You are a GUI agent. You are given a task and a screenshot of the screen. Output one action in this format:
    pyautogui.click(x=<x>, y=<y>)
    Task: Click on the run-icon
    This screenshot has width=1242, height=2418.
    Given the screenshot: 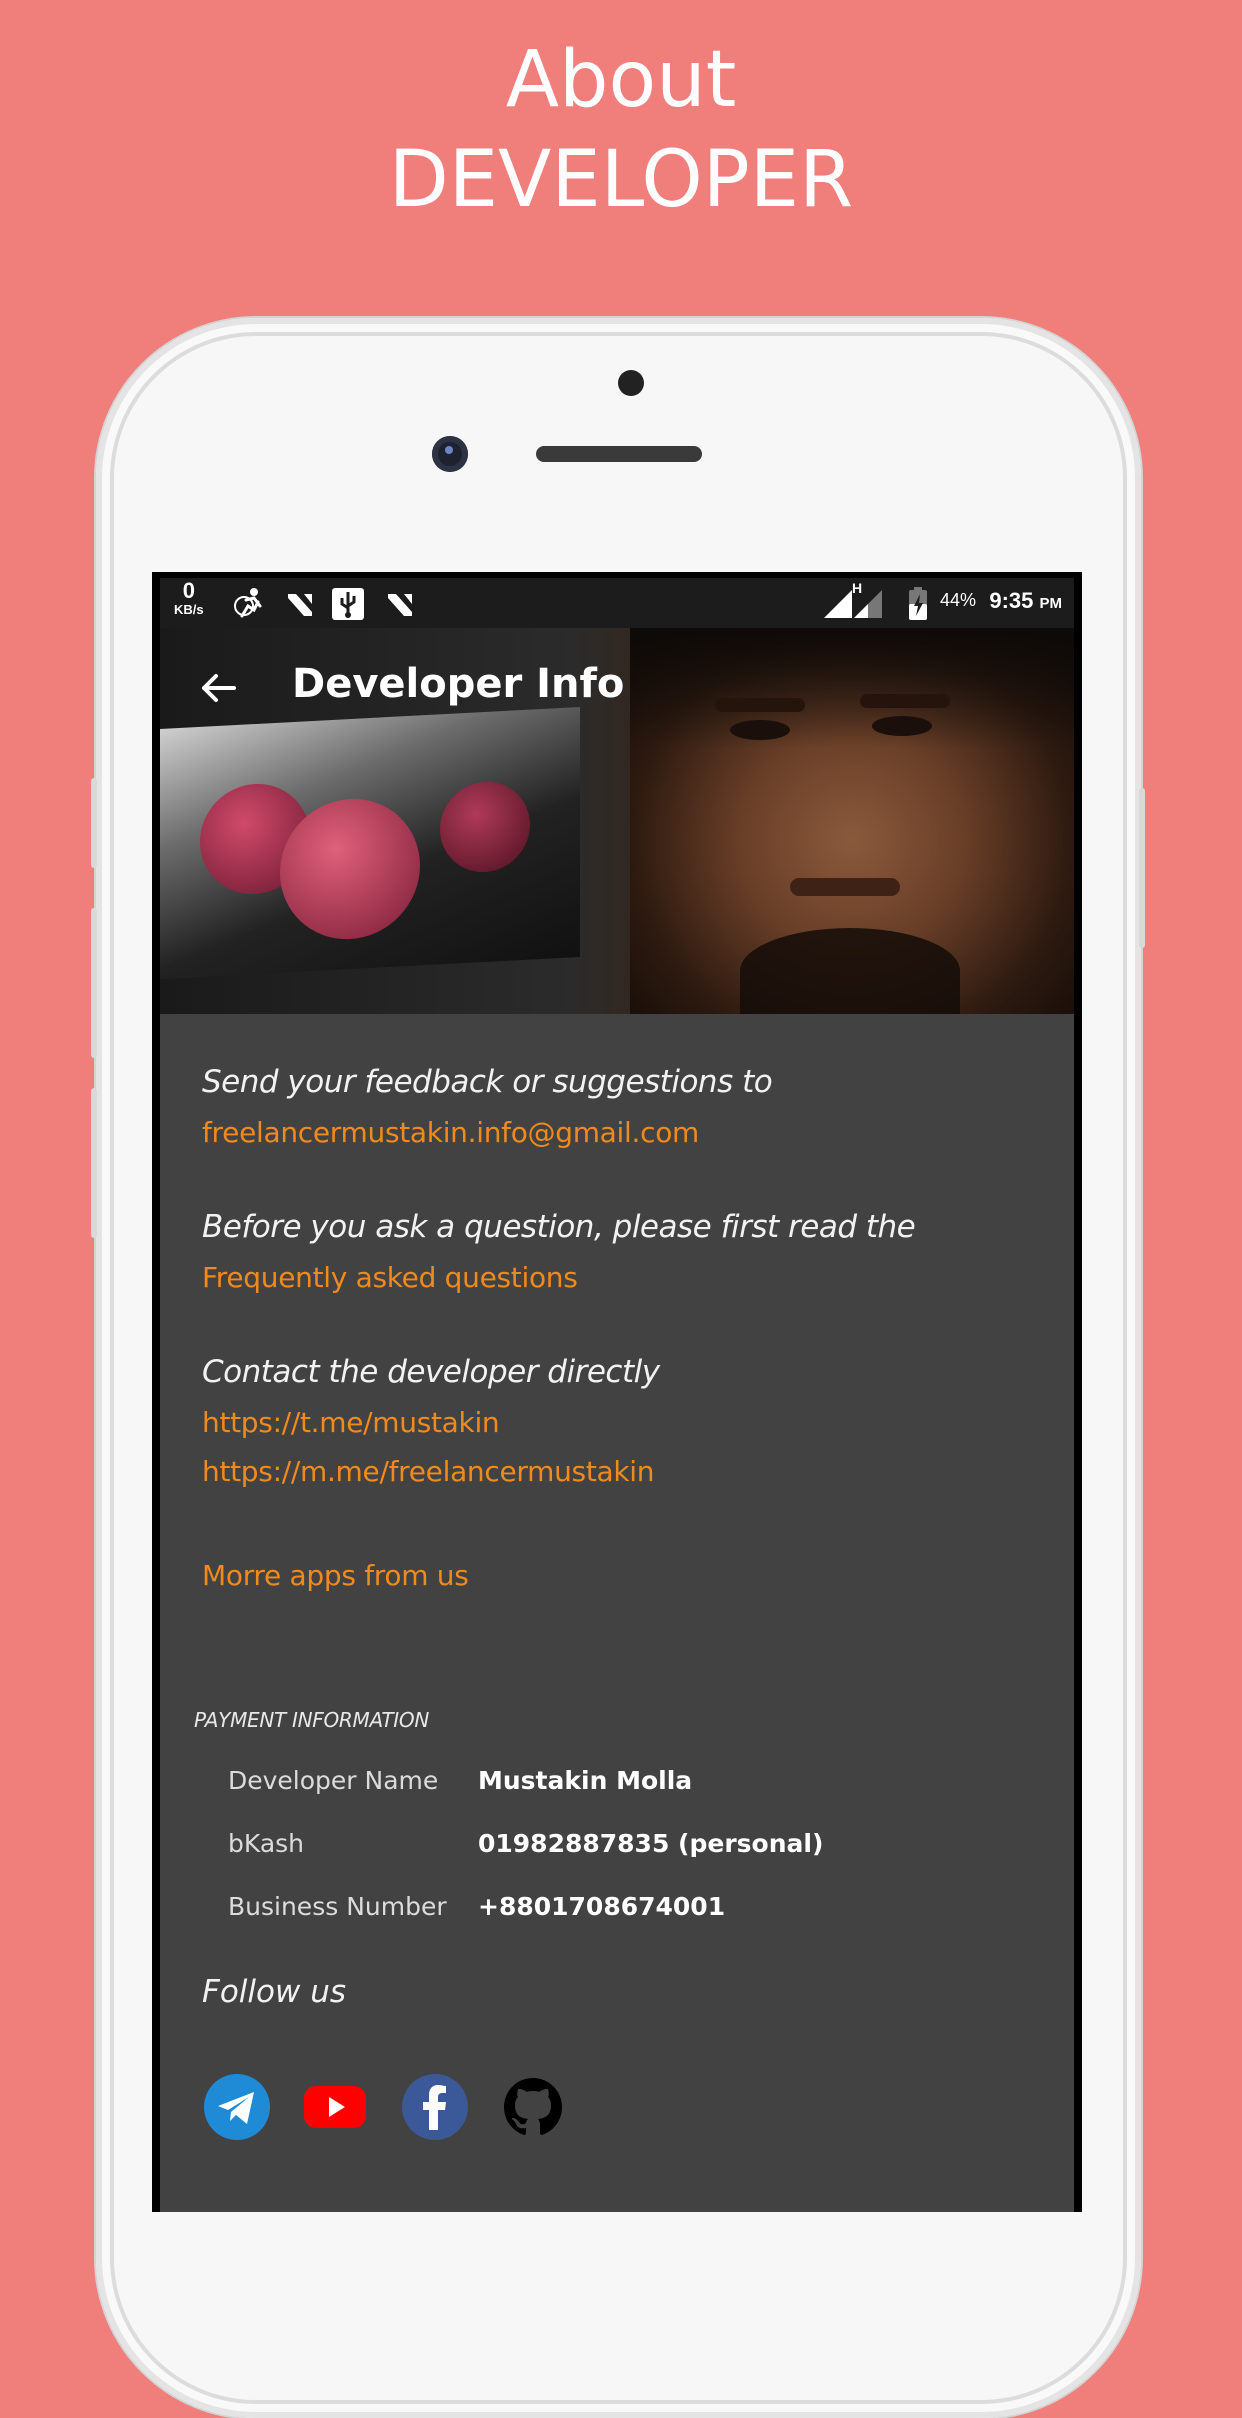 What is the action you would take?
    pyautogui.click(x=248, y=603)
    